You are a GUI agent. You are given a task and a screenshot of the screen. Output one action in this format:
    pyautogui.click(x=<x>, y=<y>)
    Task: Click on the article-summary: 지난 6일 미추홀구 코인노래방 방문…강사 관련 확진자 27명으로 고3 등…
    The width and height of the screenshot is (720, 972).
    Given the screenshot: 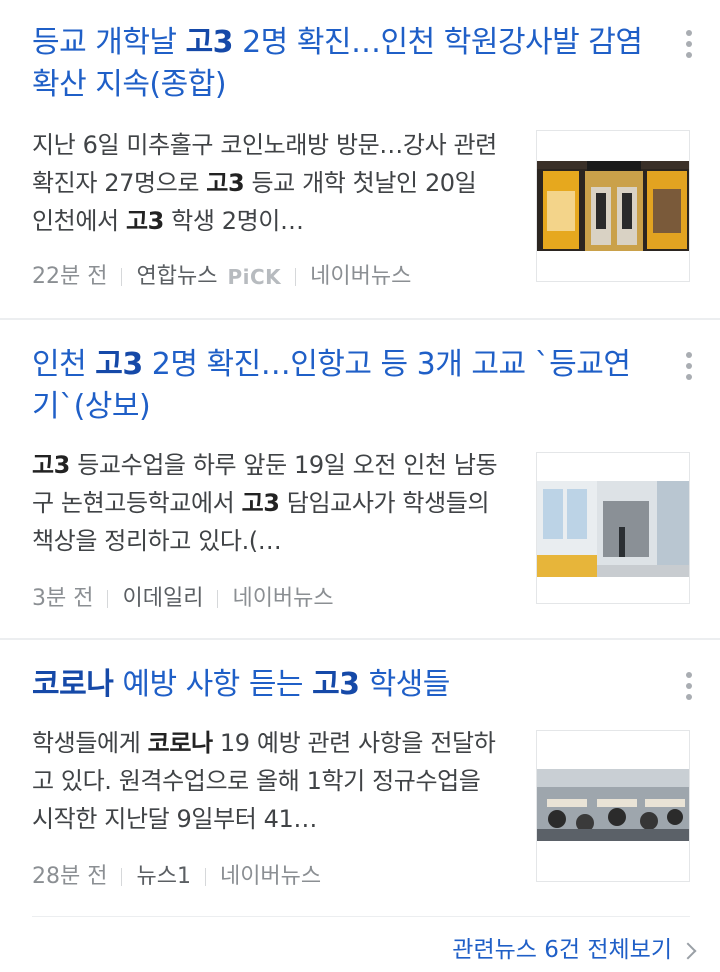 What is the action you would take?
    pyautogui.click(x=267, y=183)
    